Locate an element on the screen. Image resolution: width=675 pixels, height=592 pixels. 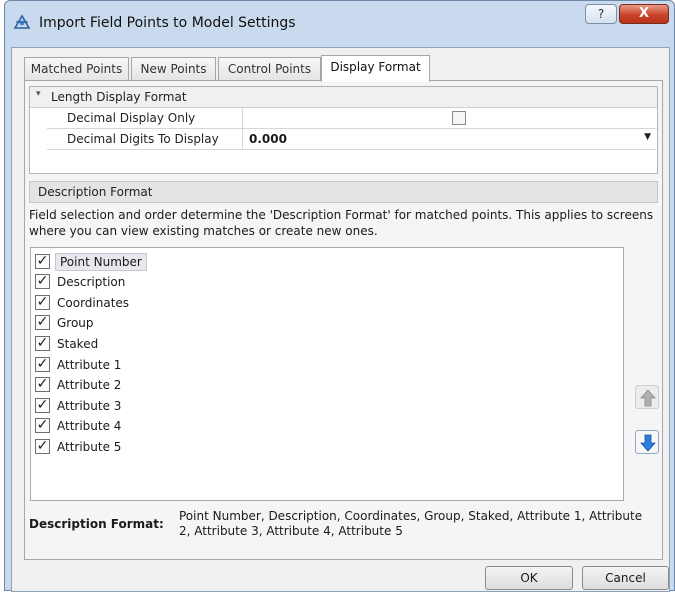
field-label: Attribute 5 is located at coordinates (89, 447).